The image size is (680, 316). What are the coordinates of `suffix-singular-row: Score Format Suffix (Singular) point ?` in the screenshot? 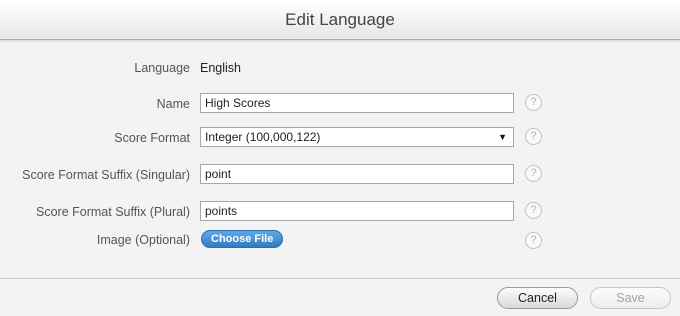 It's located at (340, 176).